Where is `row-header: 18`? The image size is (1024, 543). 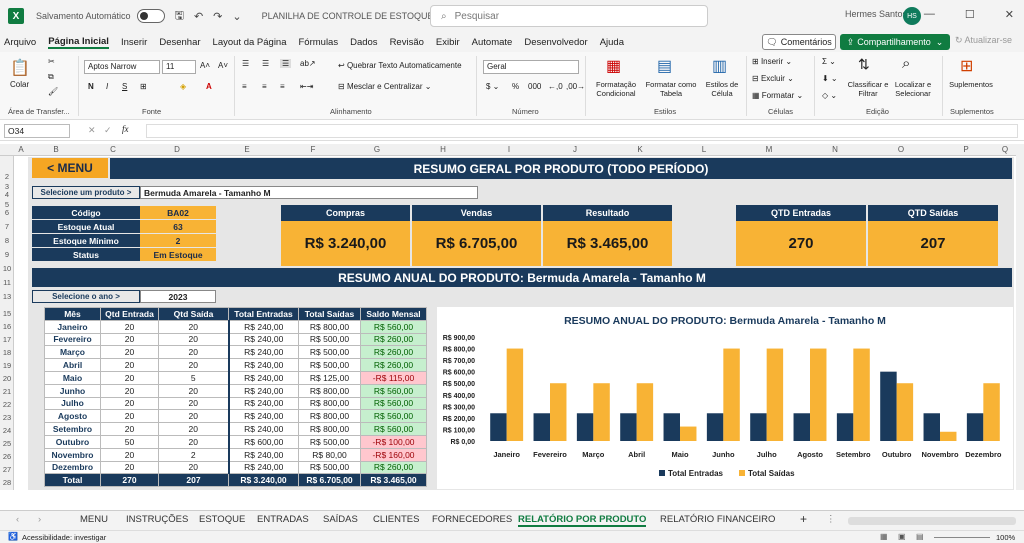 row-header: 18 is located at coordinates (7, 352).